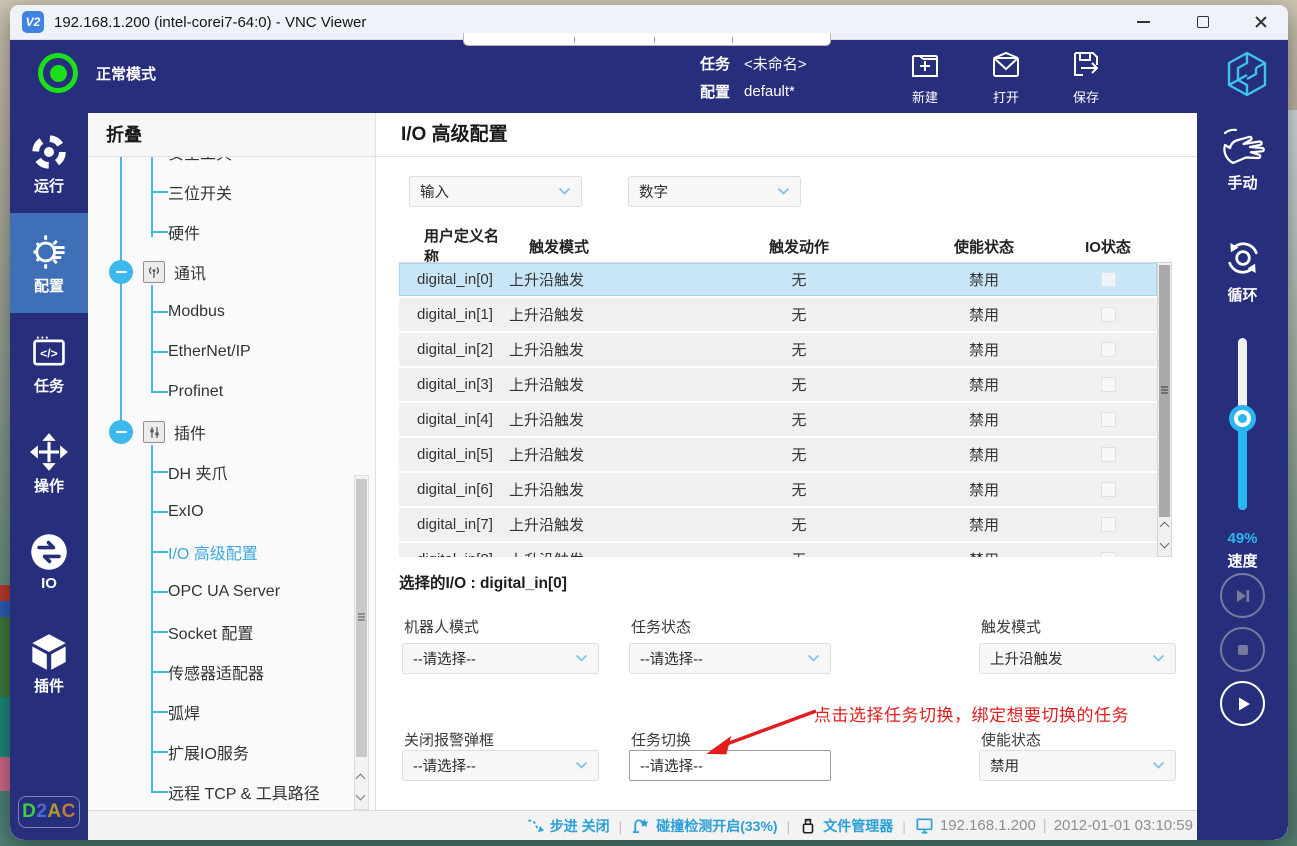 Image resolution: width=1297 pixels, height=846 pixels. Describe the element at coordinates (1123, 825) in the screenshot. I see `datetime: 2012-01-01 03:10:59` at that location.